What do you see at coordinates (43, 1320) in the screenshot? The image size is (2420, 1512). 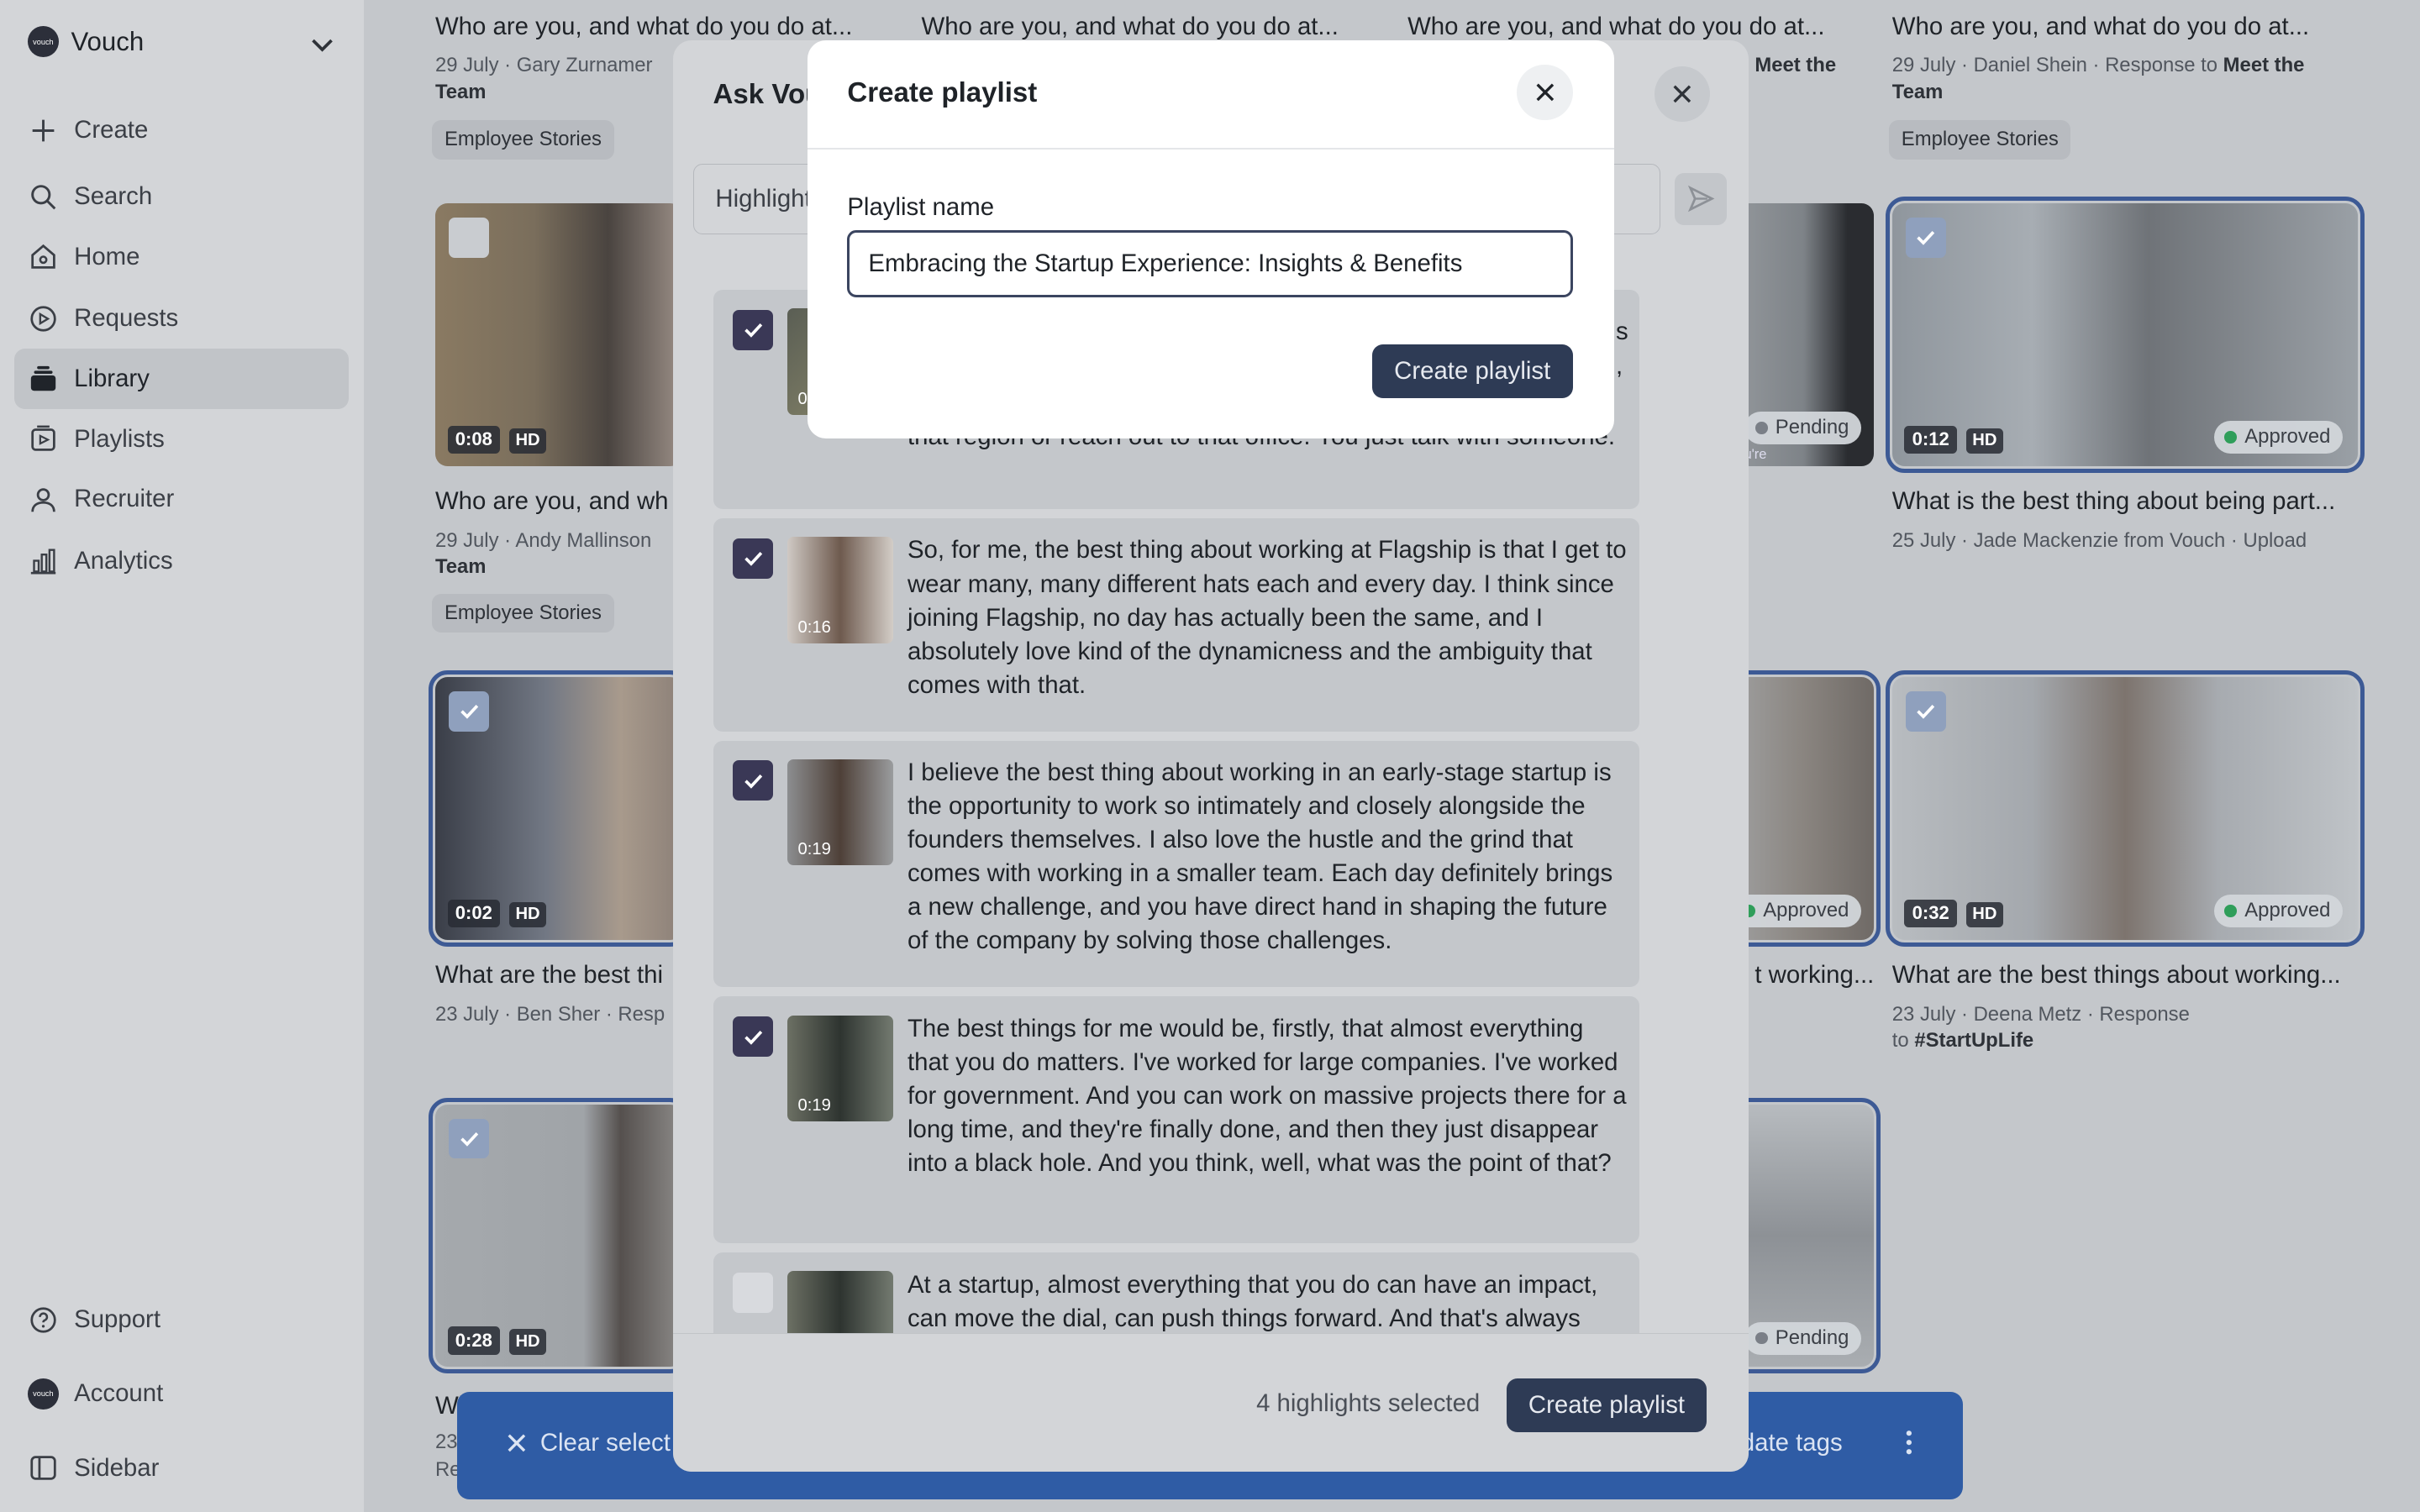 I see `help-icon` at bounding box center [43, 1320].